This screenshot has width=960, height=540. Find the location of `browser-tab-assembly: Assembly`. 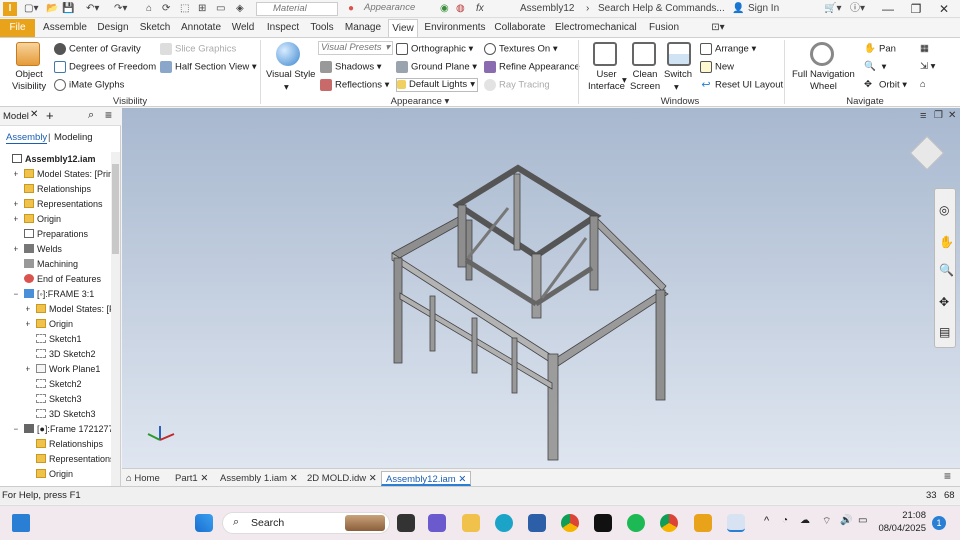

browser-tab-assembly: Assembly is located at coordinates (27, 138).